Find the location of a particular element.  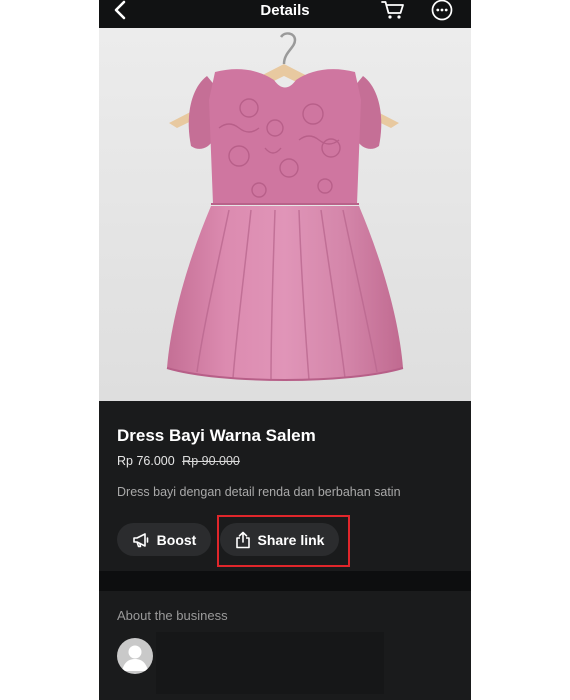

about-business-section: About the business is located at coordinates (285, 645).